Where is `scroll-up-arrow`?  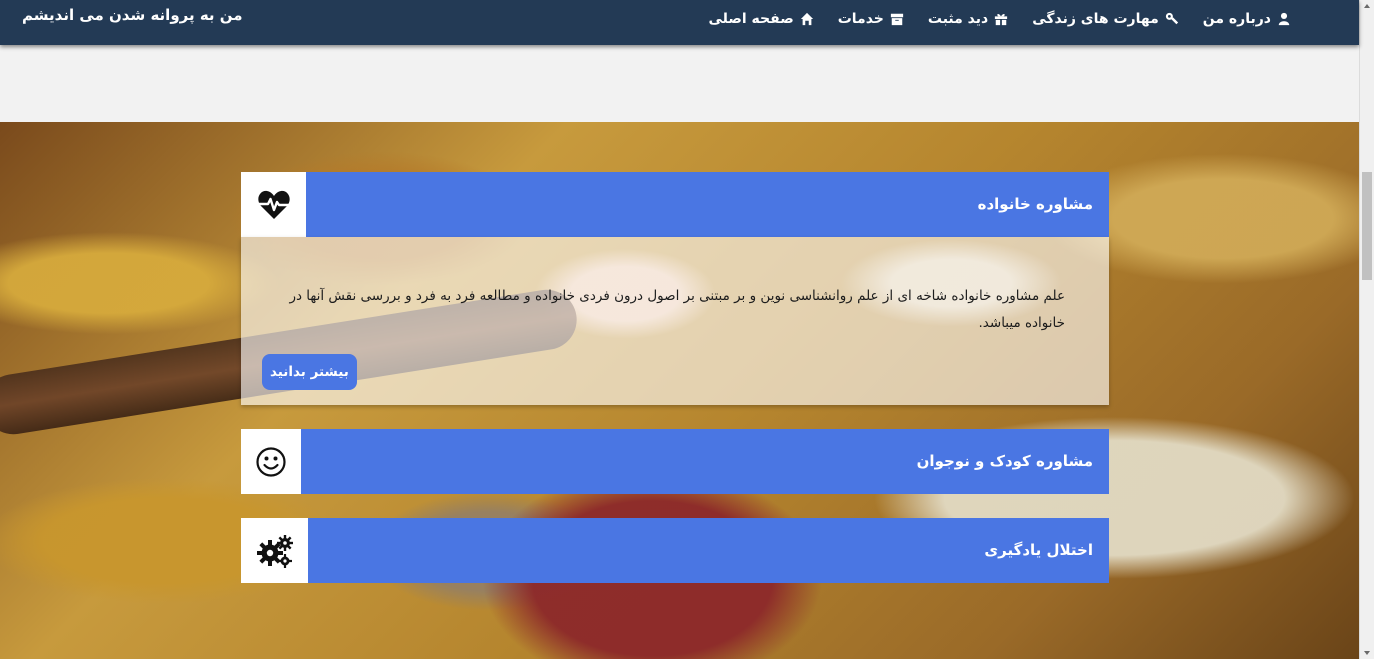 scroll-up-arrow is located at coordinates (1367, 6).